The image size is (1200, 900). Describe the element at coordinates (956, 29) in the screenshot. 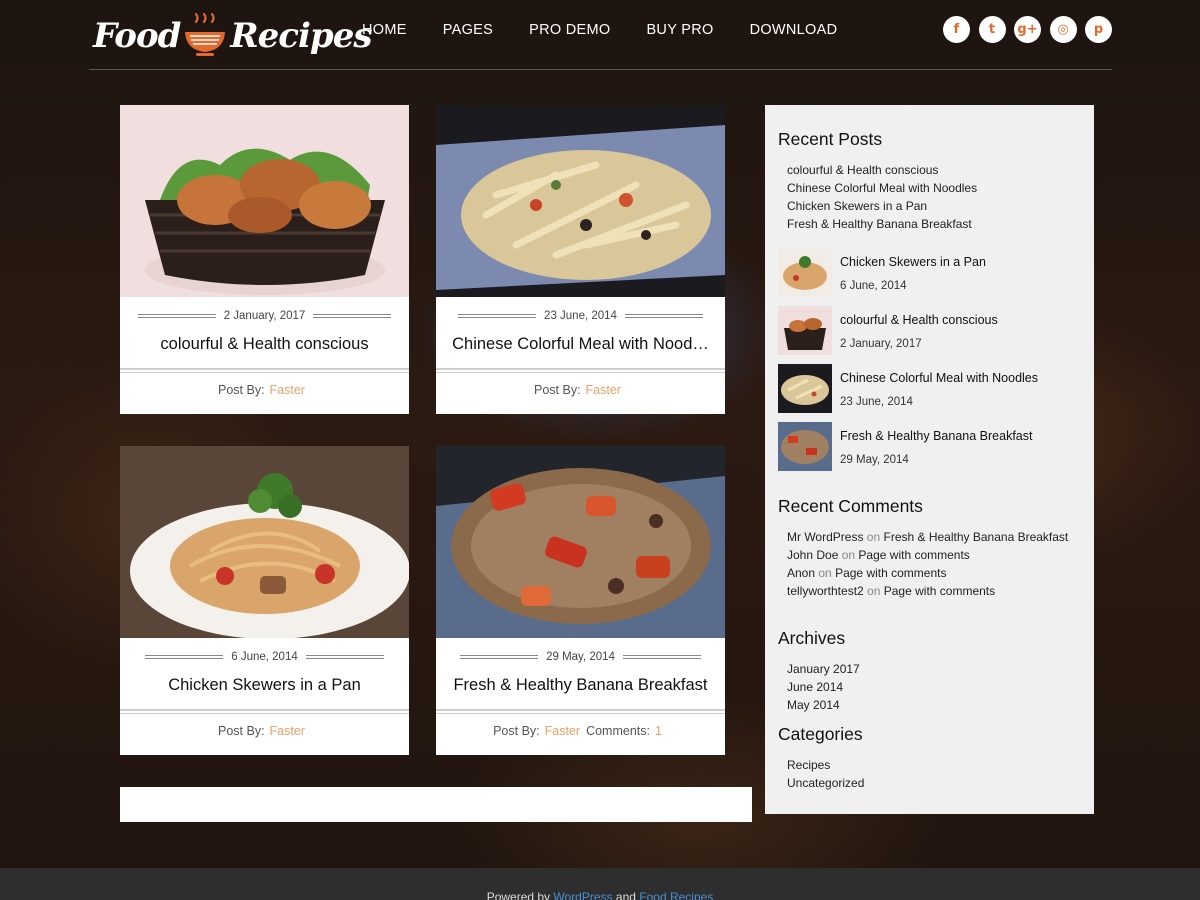

I see `facebook-icon: f` at that location.